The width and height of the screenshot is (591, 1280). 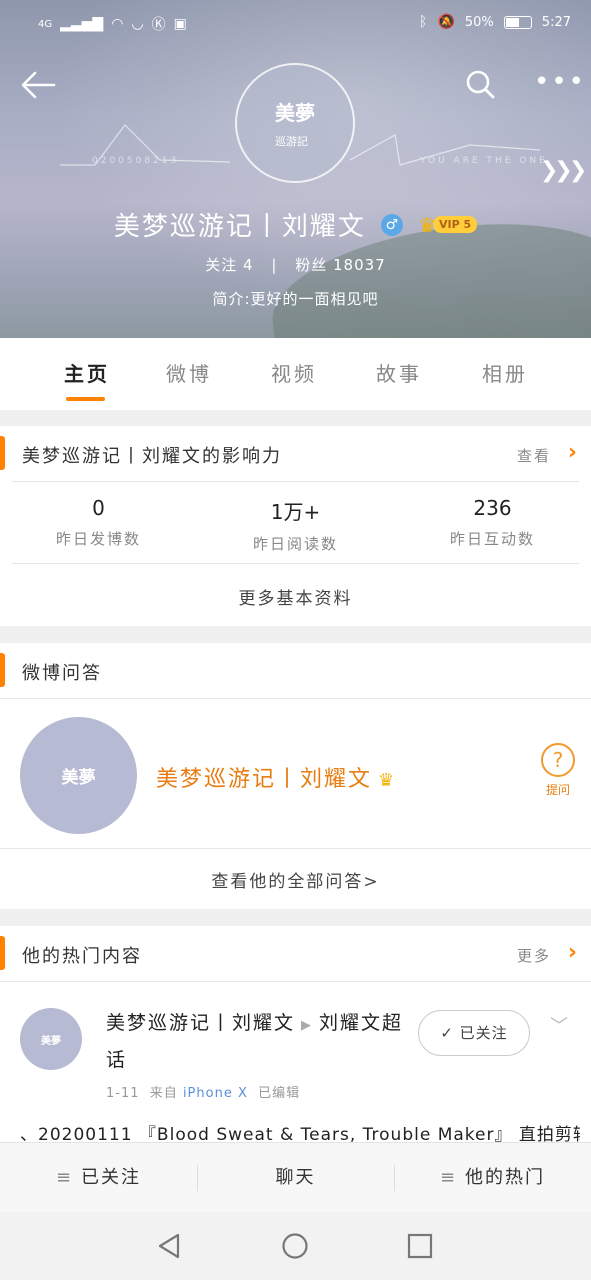 I want to click on signal-icon: ▂▃▅▇, so click(x=82, y=24).